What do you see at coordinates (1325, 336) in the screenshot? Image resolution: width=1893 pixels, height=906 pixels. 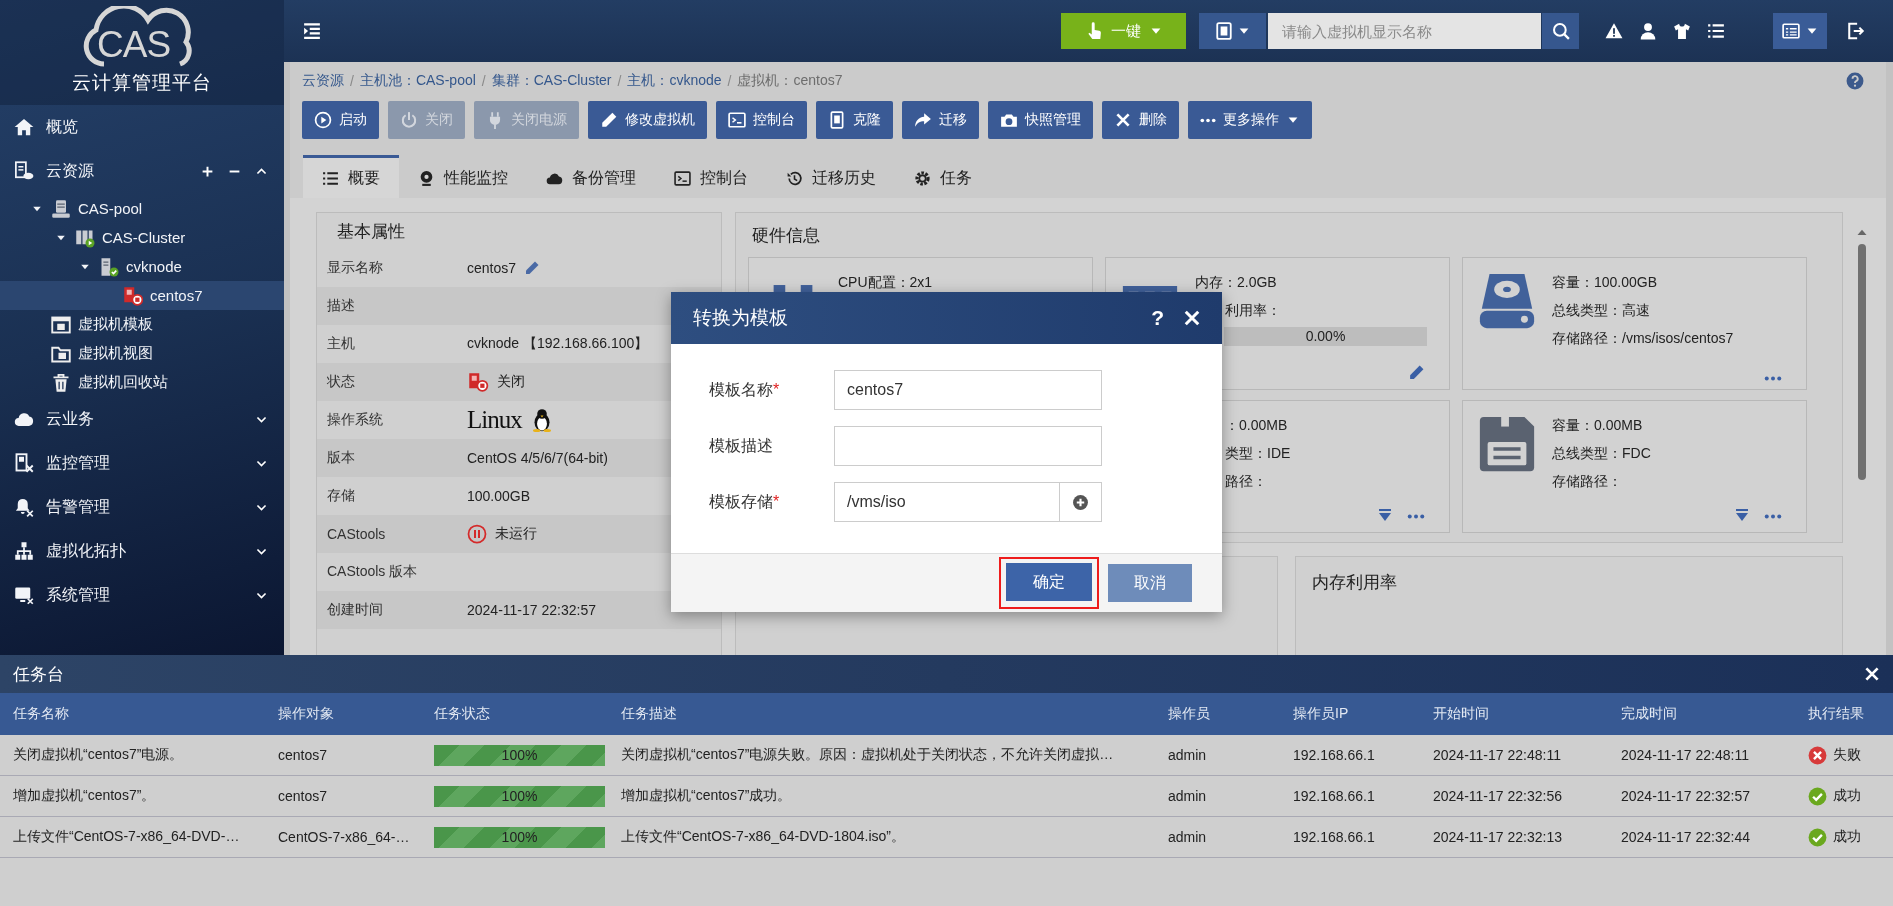 I see `usage-reading: 0.00%` at bounding box center [1325, 336].